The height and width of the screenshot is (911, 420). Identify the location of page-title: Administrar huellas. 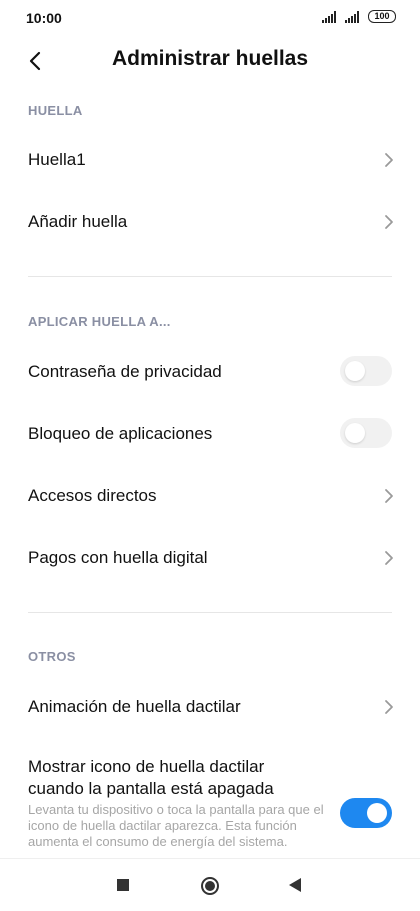
(210, 58).